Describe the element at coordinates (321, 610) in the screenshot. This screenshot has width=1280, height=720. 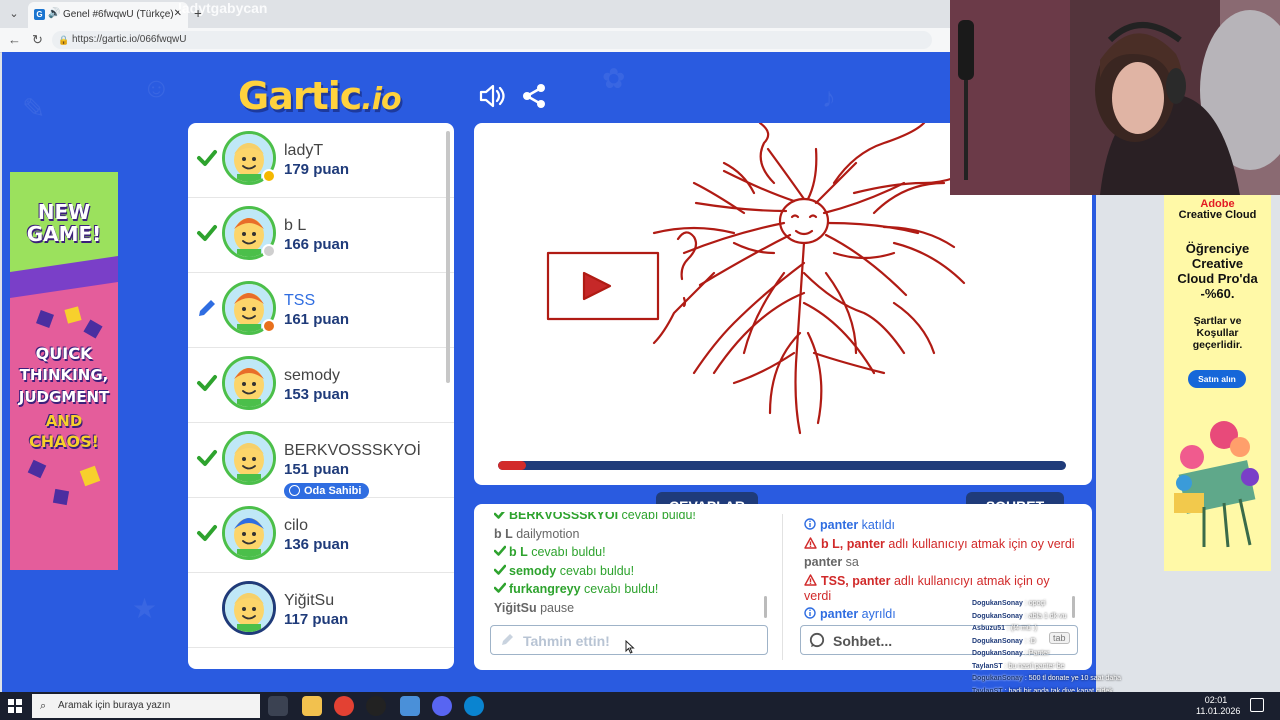
I see `player-row: YiğitSu 117 puan` at that location.